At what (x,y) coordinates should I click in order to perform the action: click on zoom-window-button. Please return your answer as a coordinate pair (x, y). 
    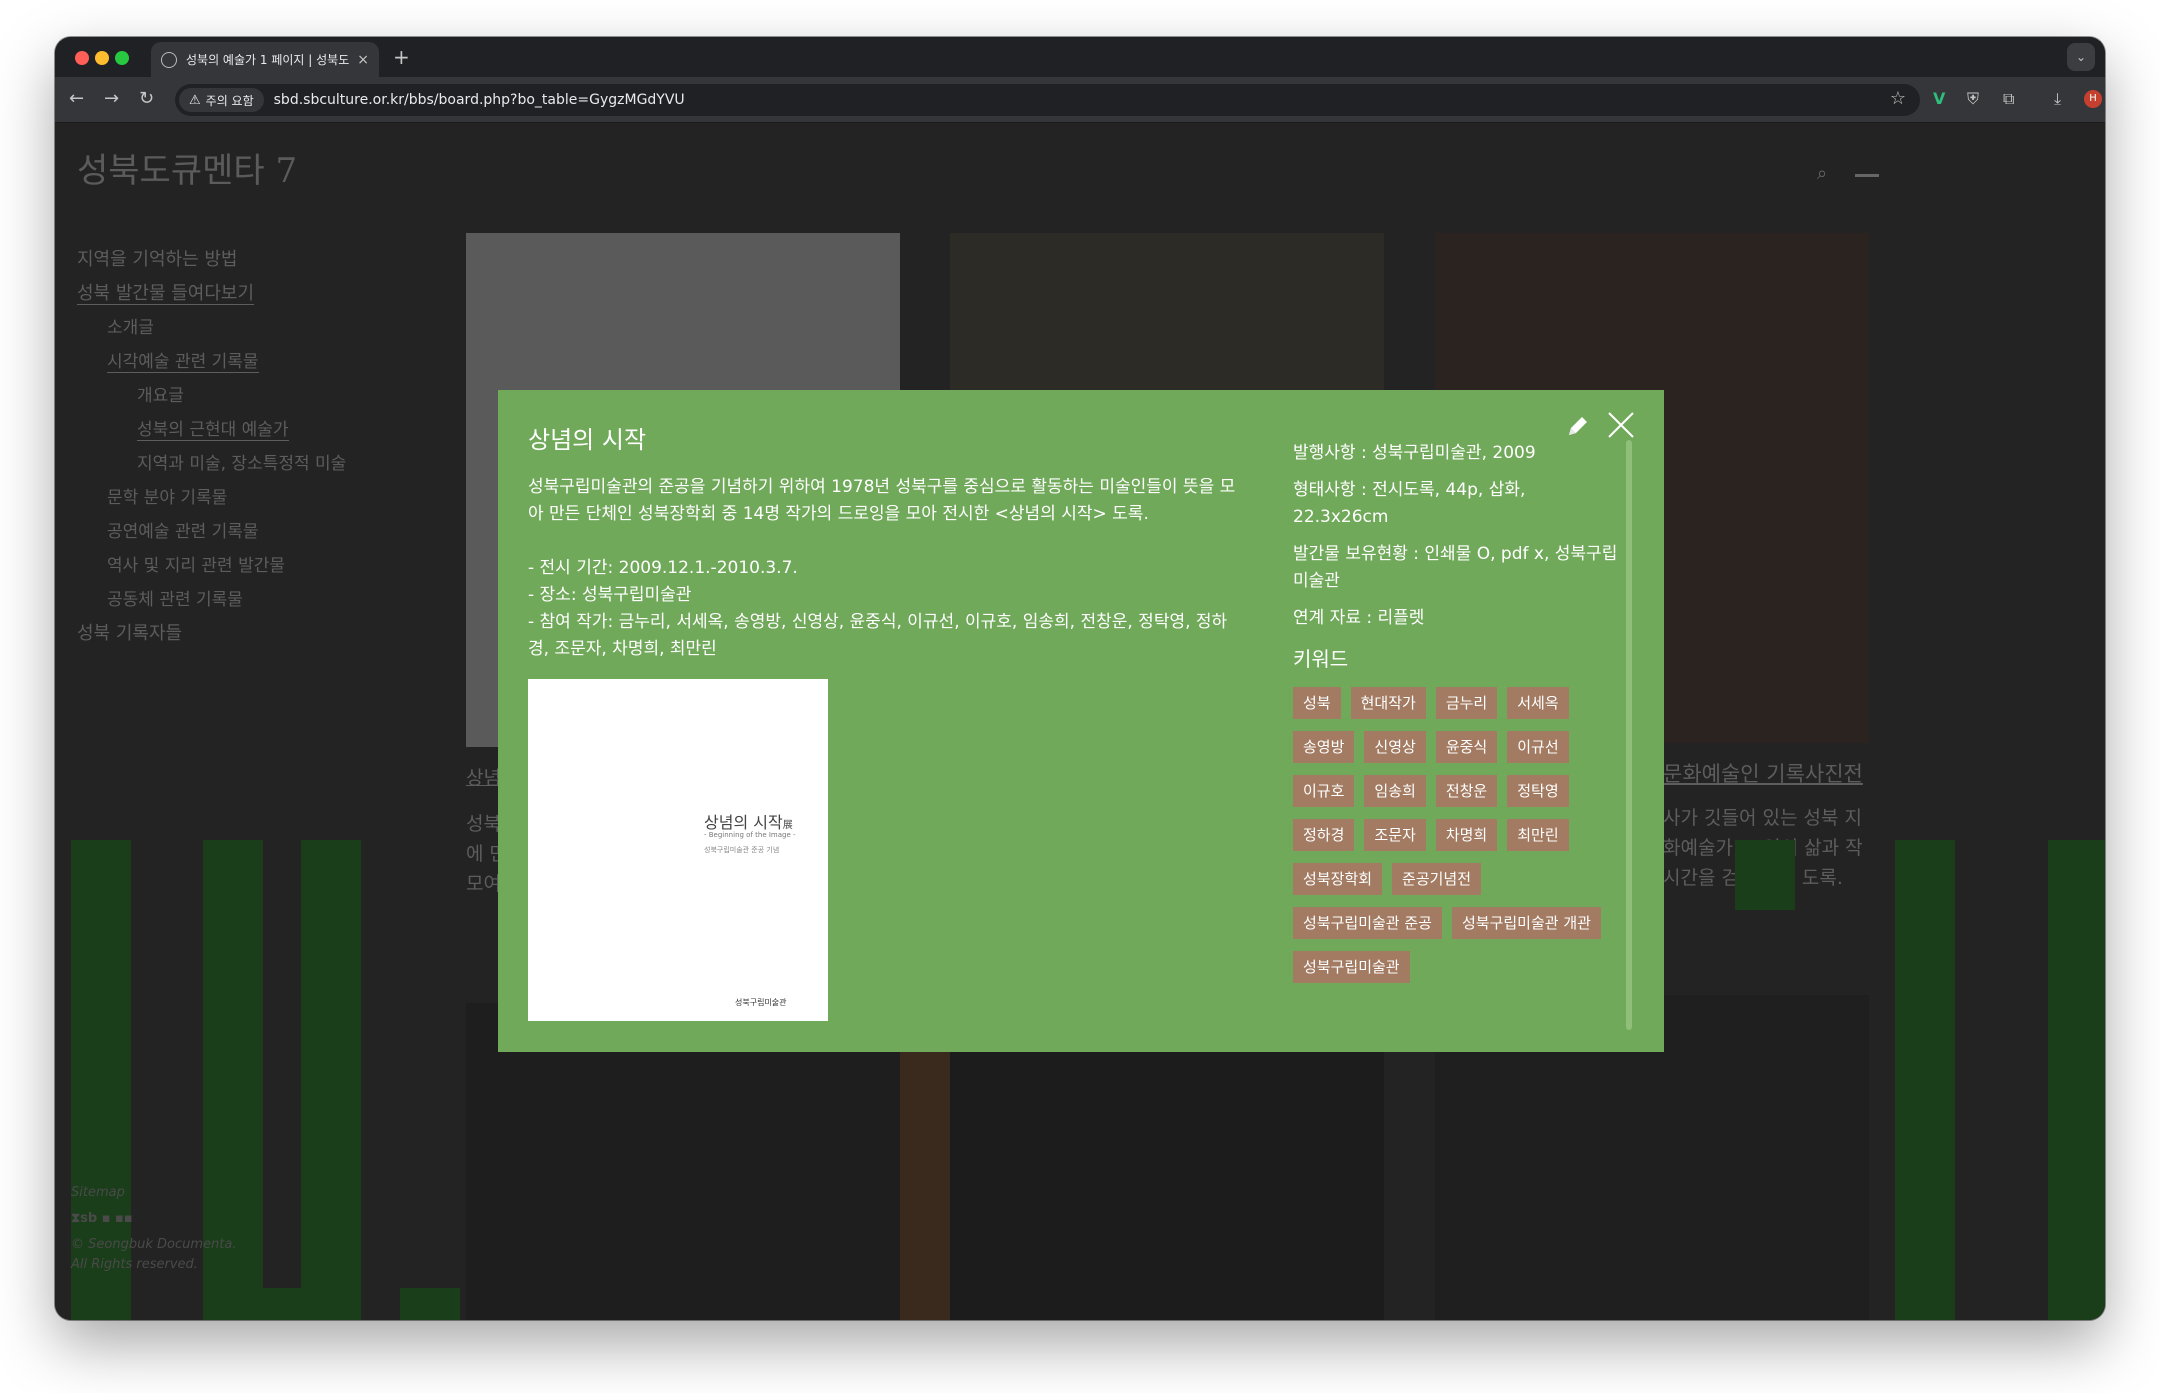
    Looking at the image, I should click on (122, 58).